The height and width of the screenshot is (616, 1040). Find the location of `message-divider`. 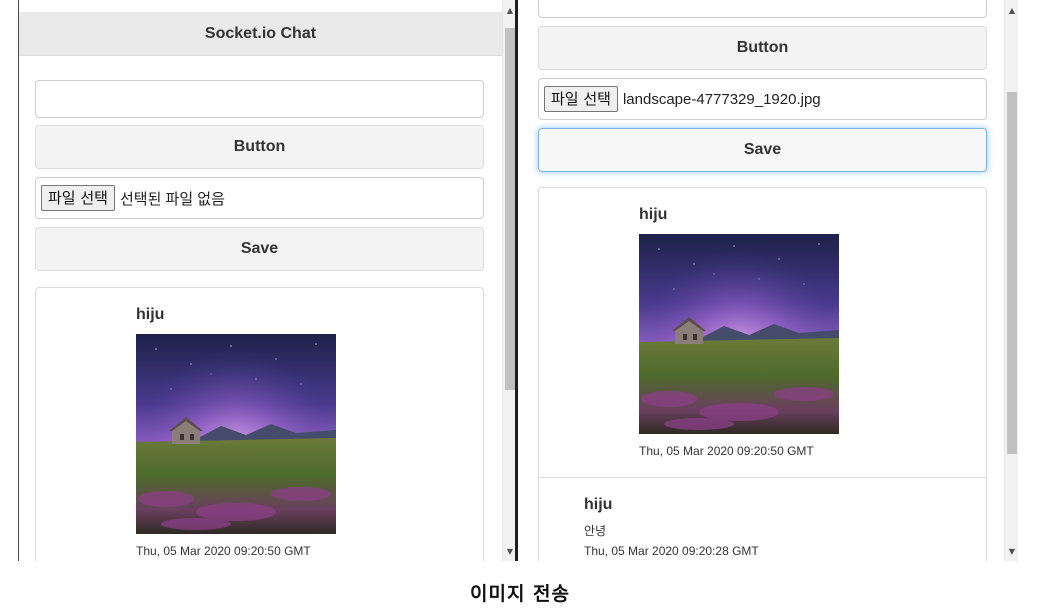

message-divider is located at coordinates (762, 477).